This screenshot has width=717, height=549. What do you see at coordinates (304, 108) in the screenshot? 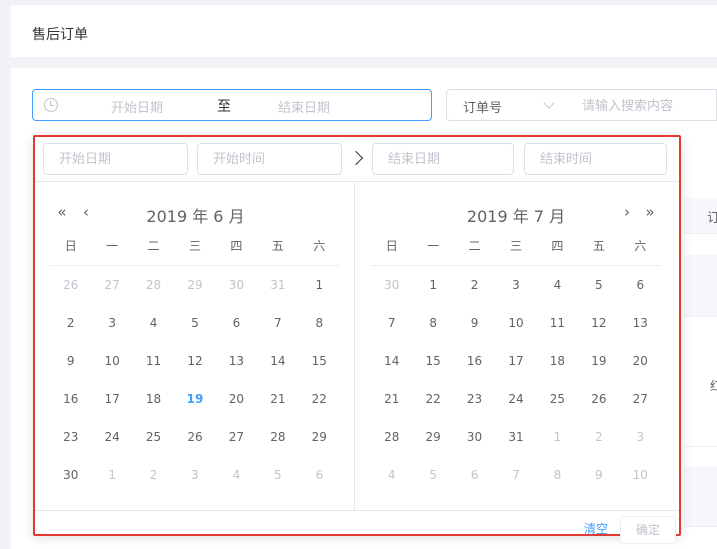
I see `range-end-placeholder: 结束日期` at bounding box center [304, 108].